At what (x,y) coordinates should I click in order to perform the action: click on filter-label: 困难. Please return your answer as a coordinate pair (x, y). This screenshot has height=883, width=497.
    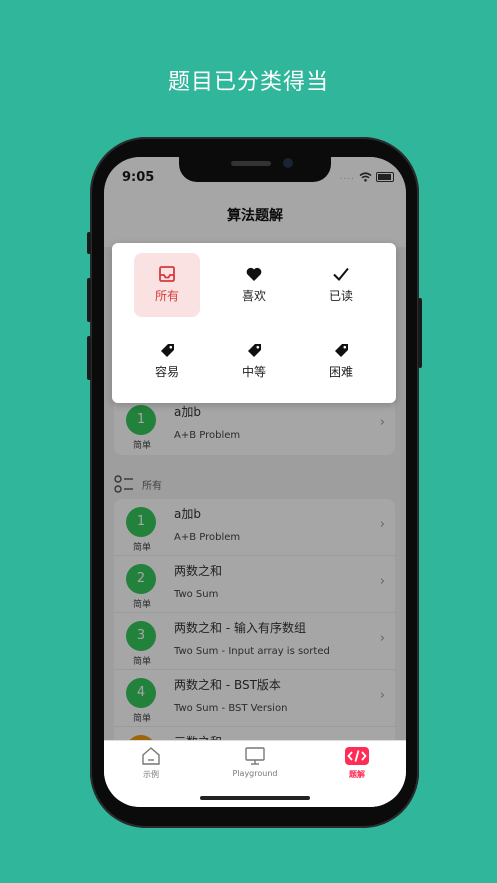
    Looking at the image, I should click on (340, 372).